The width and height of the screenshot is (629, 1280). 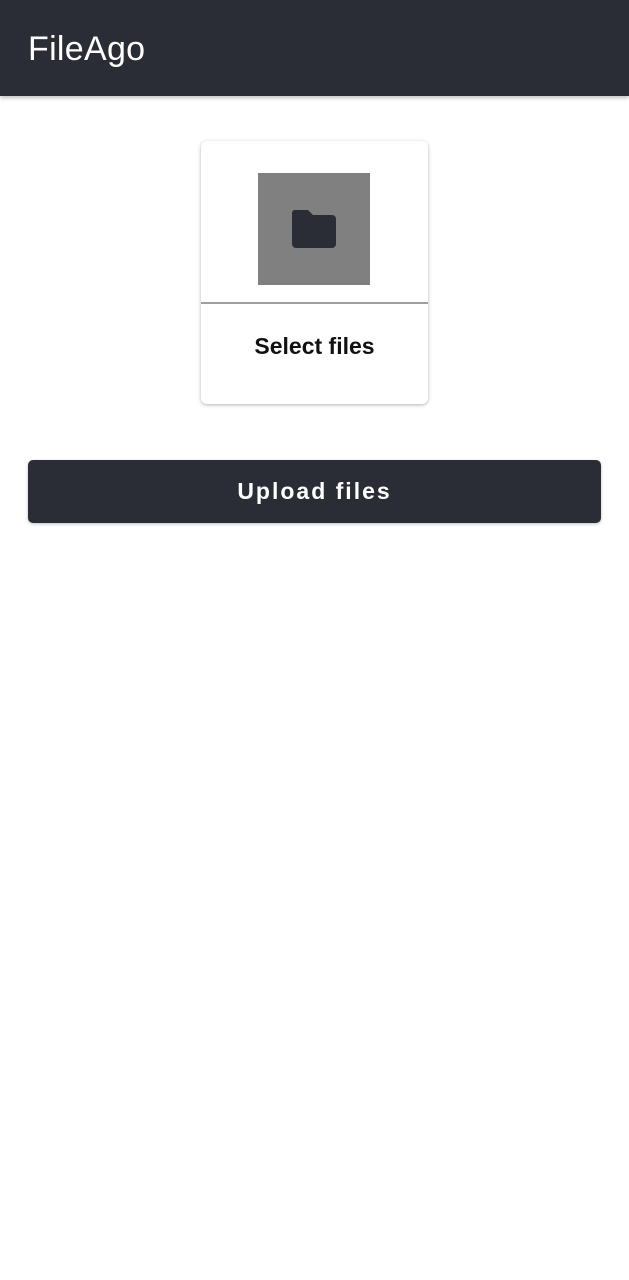 I want to click on folder-icon, so click(x=313, y=229).